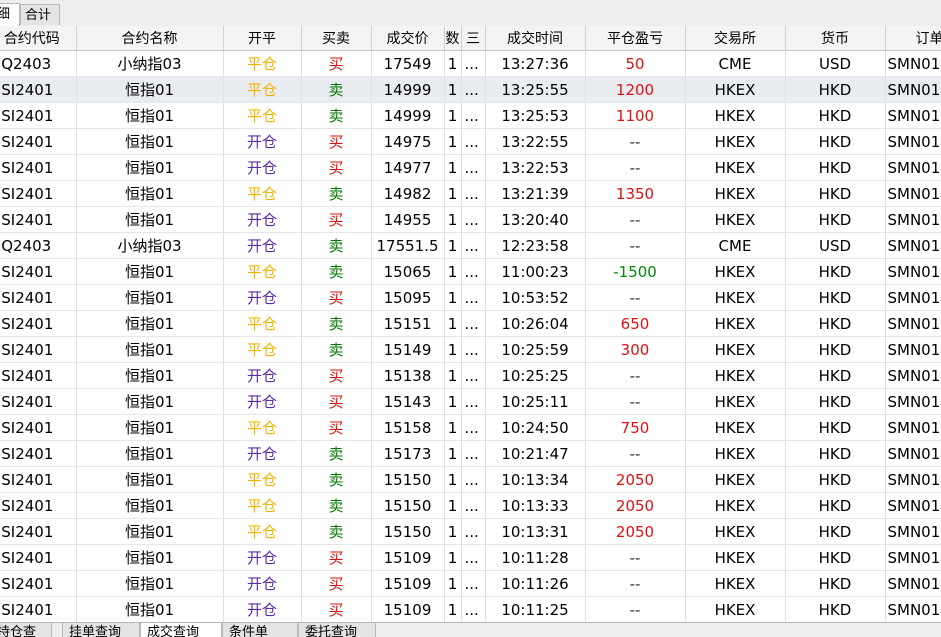 The width and height of the screenshot is (941, 637). What do you see at coordinates (337, 630) in the screenshot?
I see `tab-entrust-query: 委托查询` at bounding box center [337, 630].